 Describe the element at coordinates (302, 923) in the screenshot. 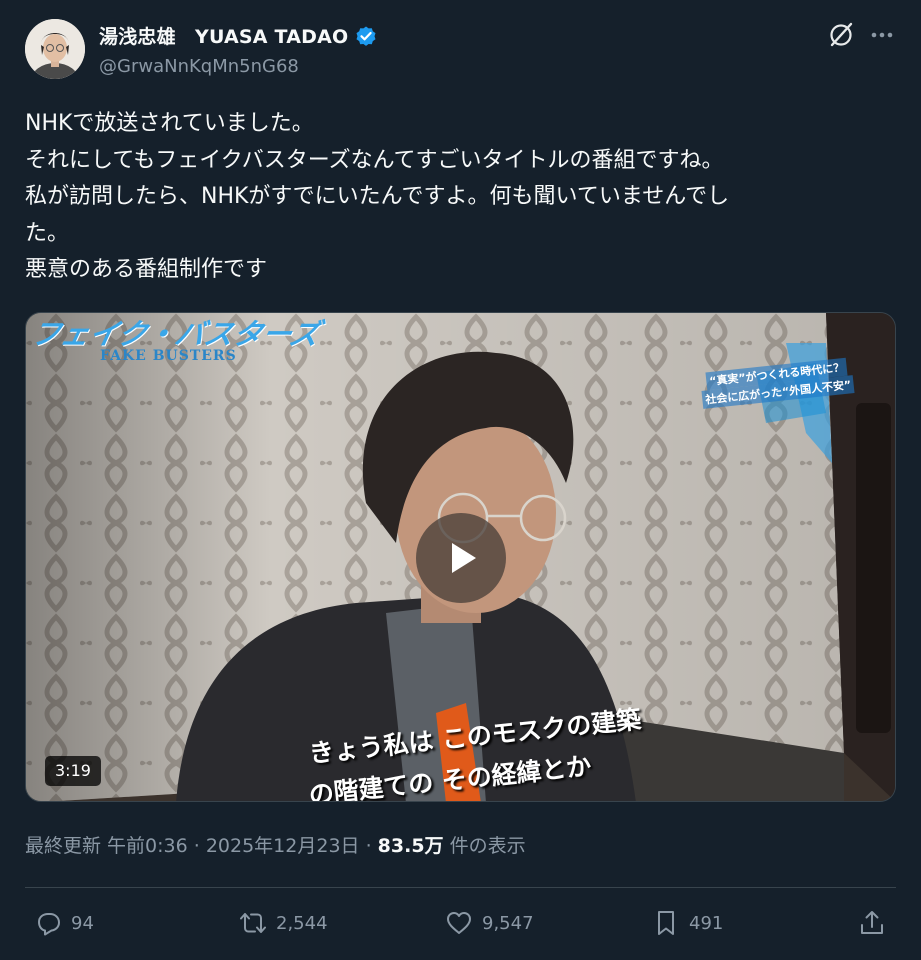

I see `repost-count: 2,544` at that location.